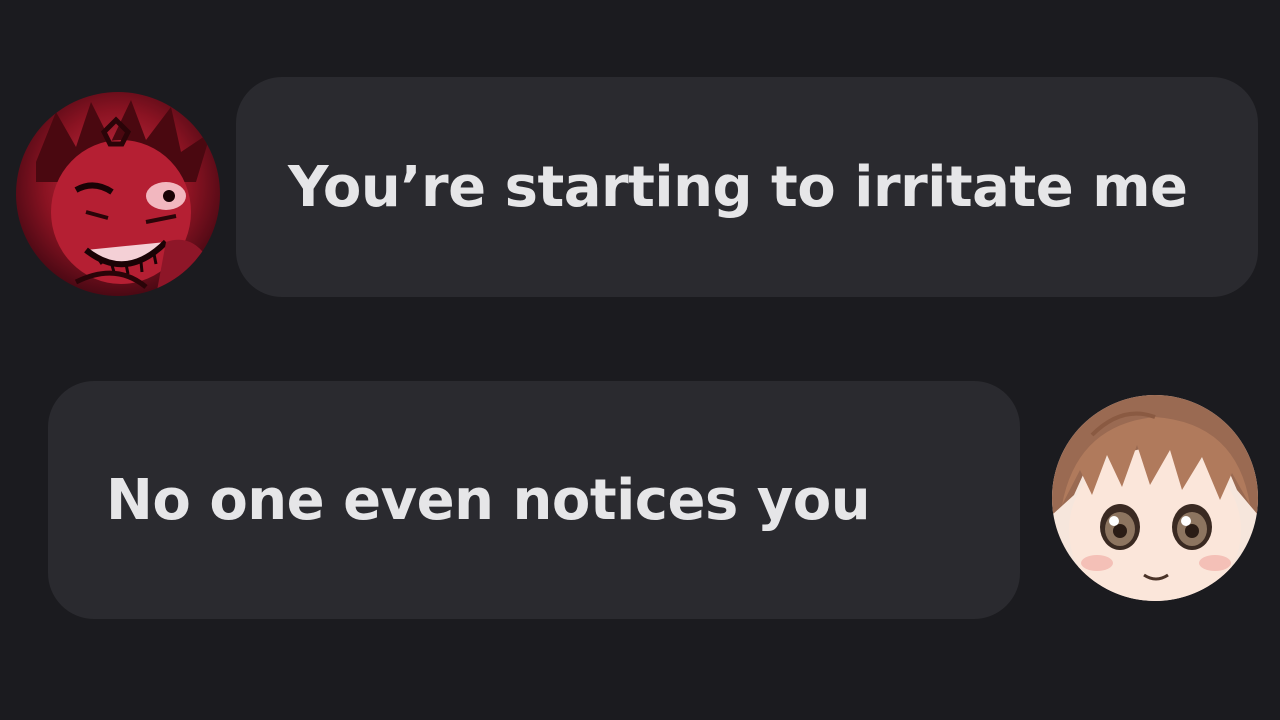 The image size is (1280, 720). I want to click on brown-hair-boy-avatar-icon, so click(1155, 498).